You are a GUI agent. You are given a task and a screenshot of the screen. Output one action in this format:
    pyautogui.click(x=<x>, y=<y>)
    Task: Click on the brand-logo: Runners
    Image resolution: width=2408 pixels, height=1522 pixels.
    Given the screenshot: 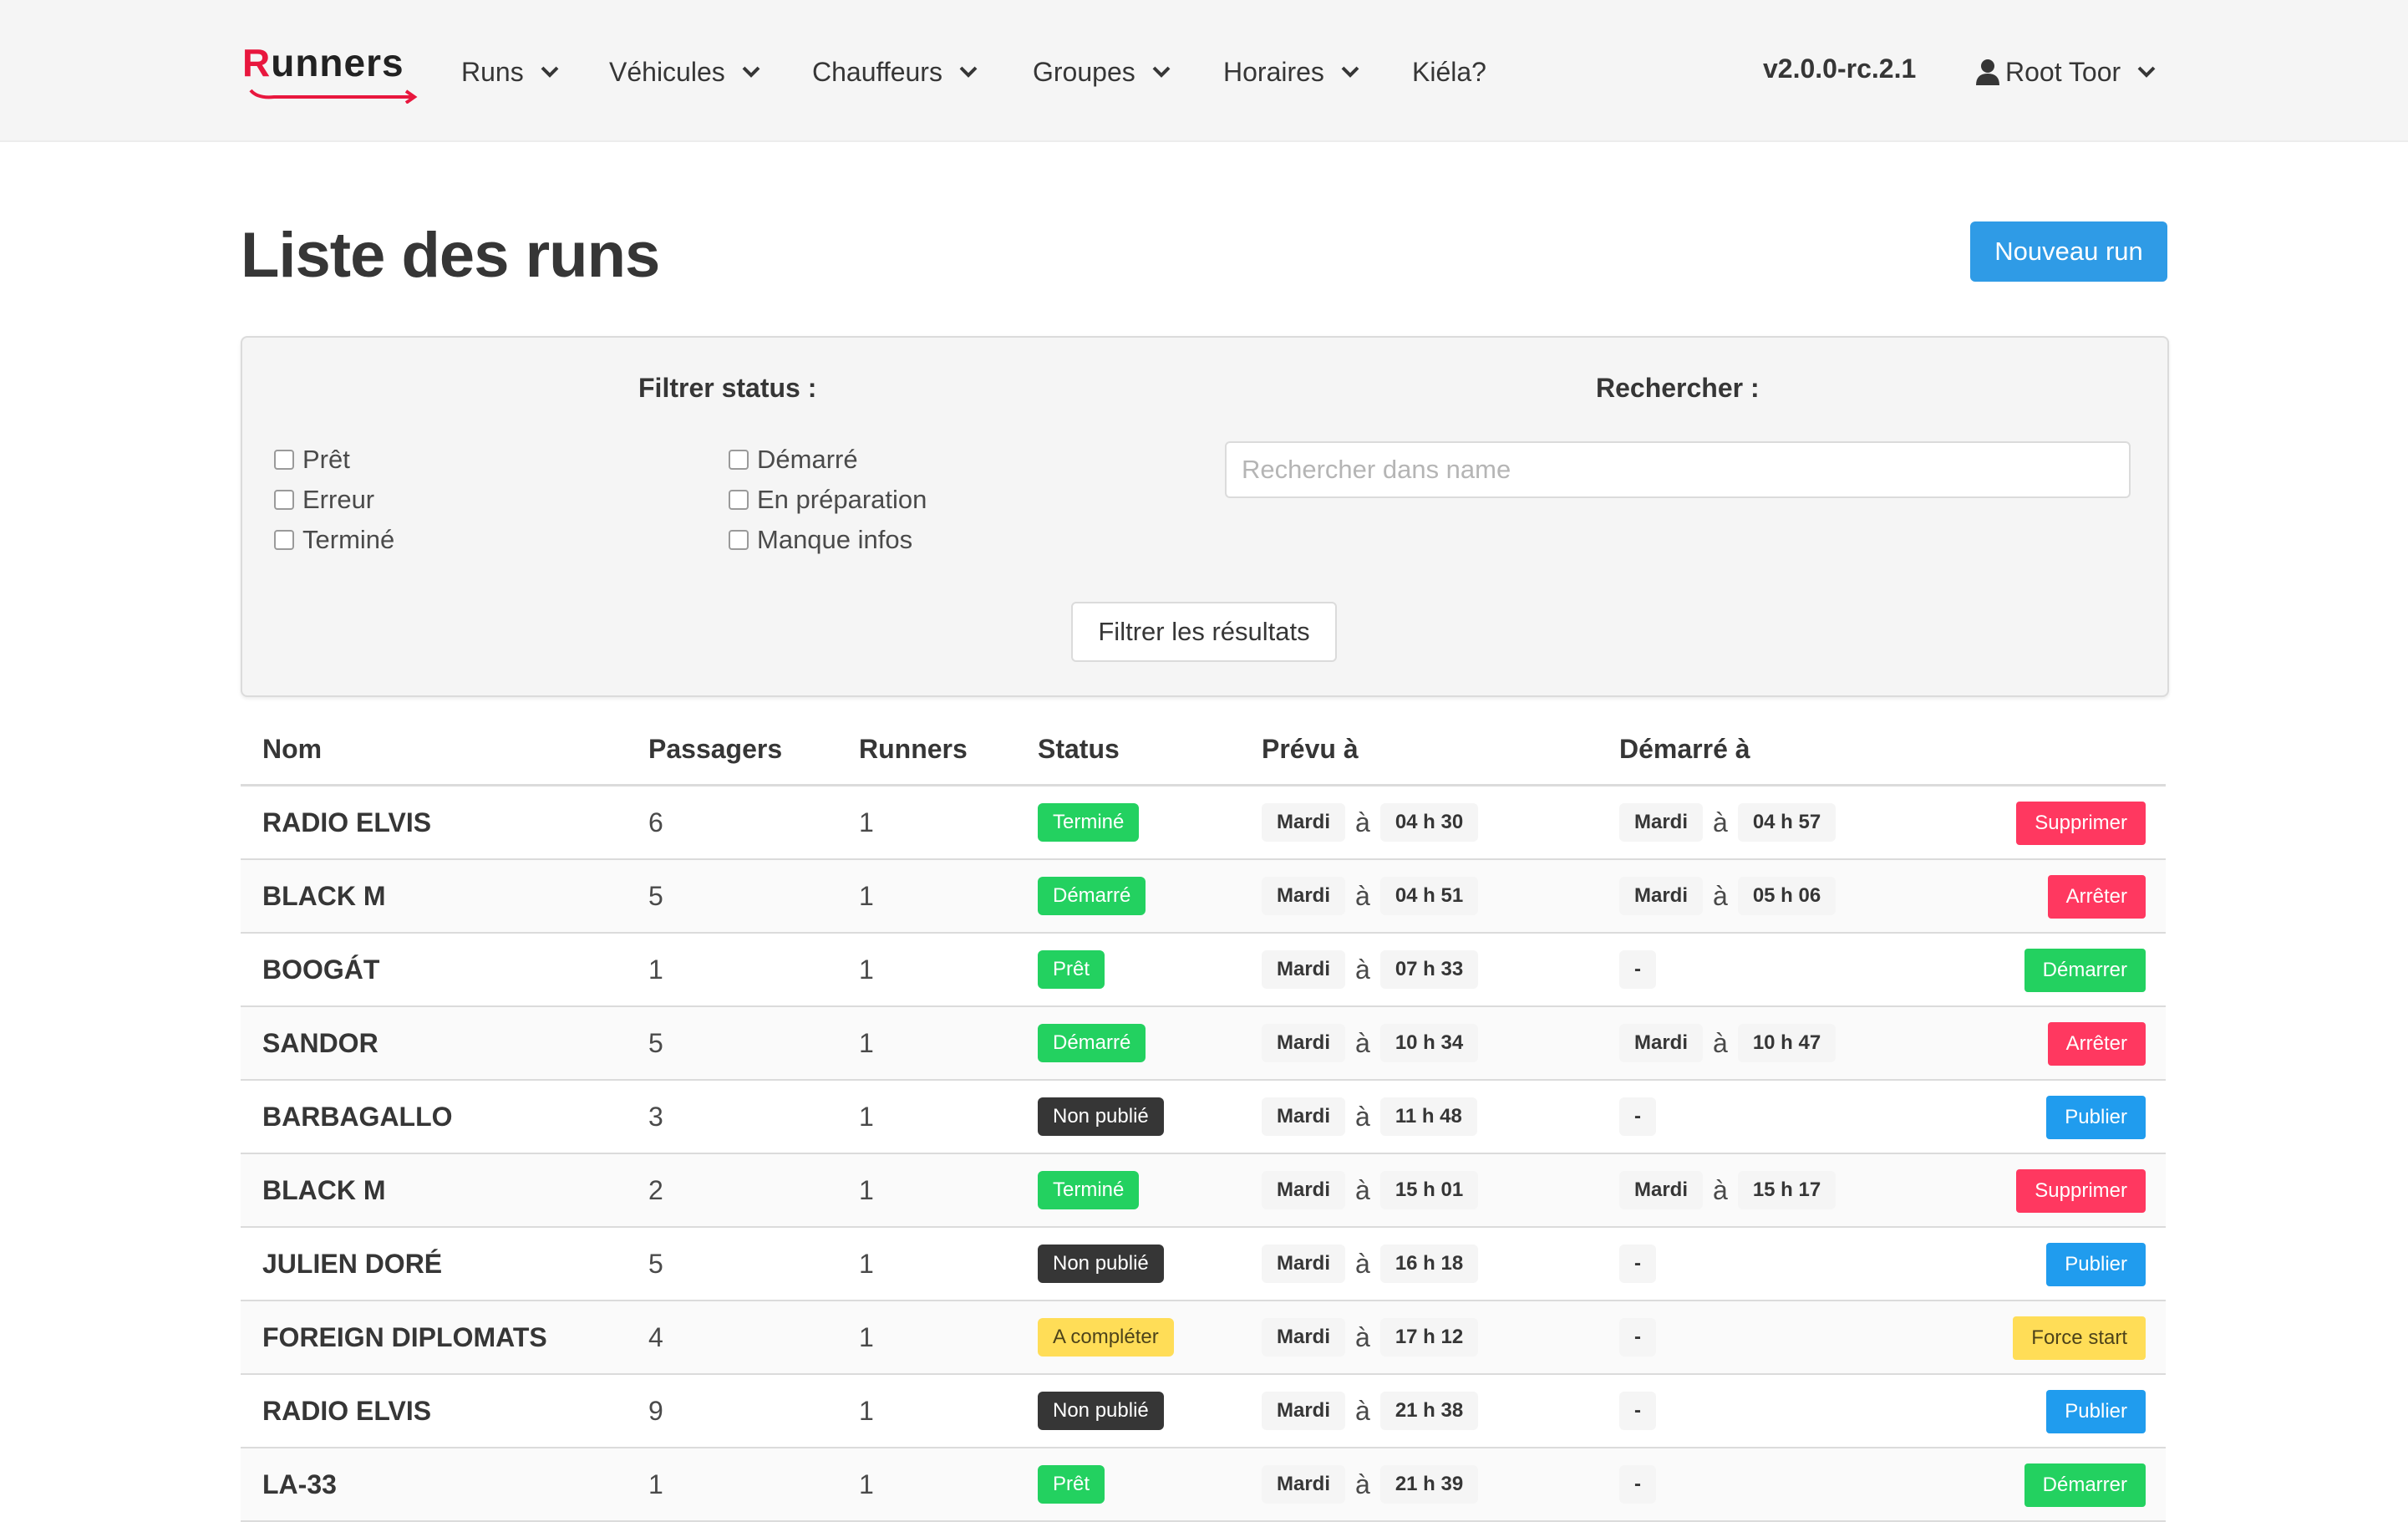 What is the action you would take?
    pyautogui.click(x=330, y=72)
    